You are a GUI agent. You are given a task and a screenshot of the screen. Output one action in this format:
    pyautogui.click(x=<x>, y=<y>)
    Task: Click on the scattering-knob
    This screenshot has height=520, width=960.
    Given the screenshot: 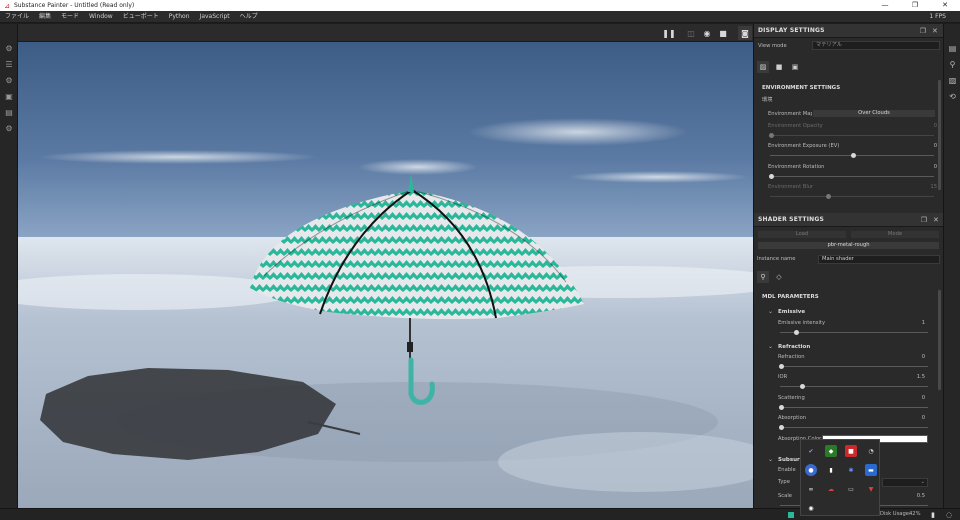 What is the action you would take?
    pyautogui.click(x=781, y=407)
    